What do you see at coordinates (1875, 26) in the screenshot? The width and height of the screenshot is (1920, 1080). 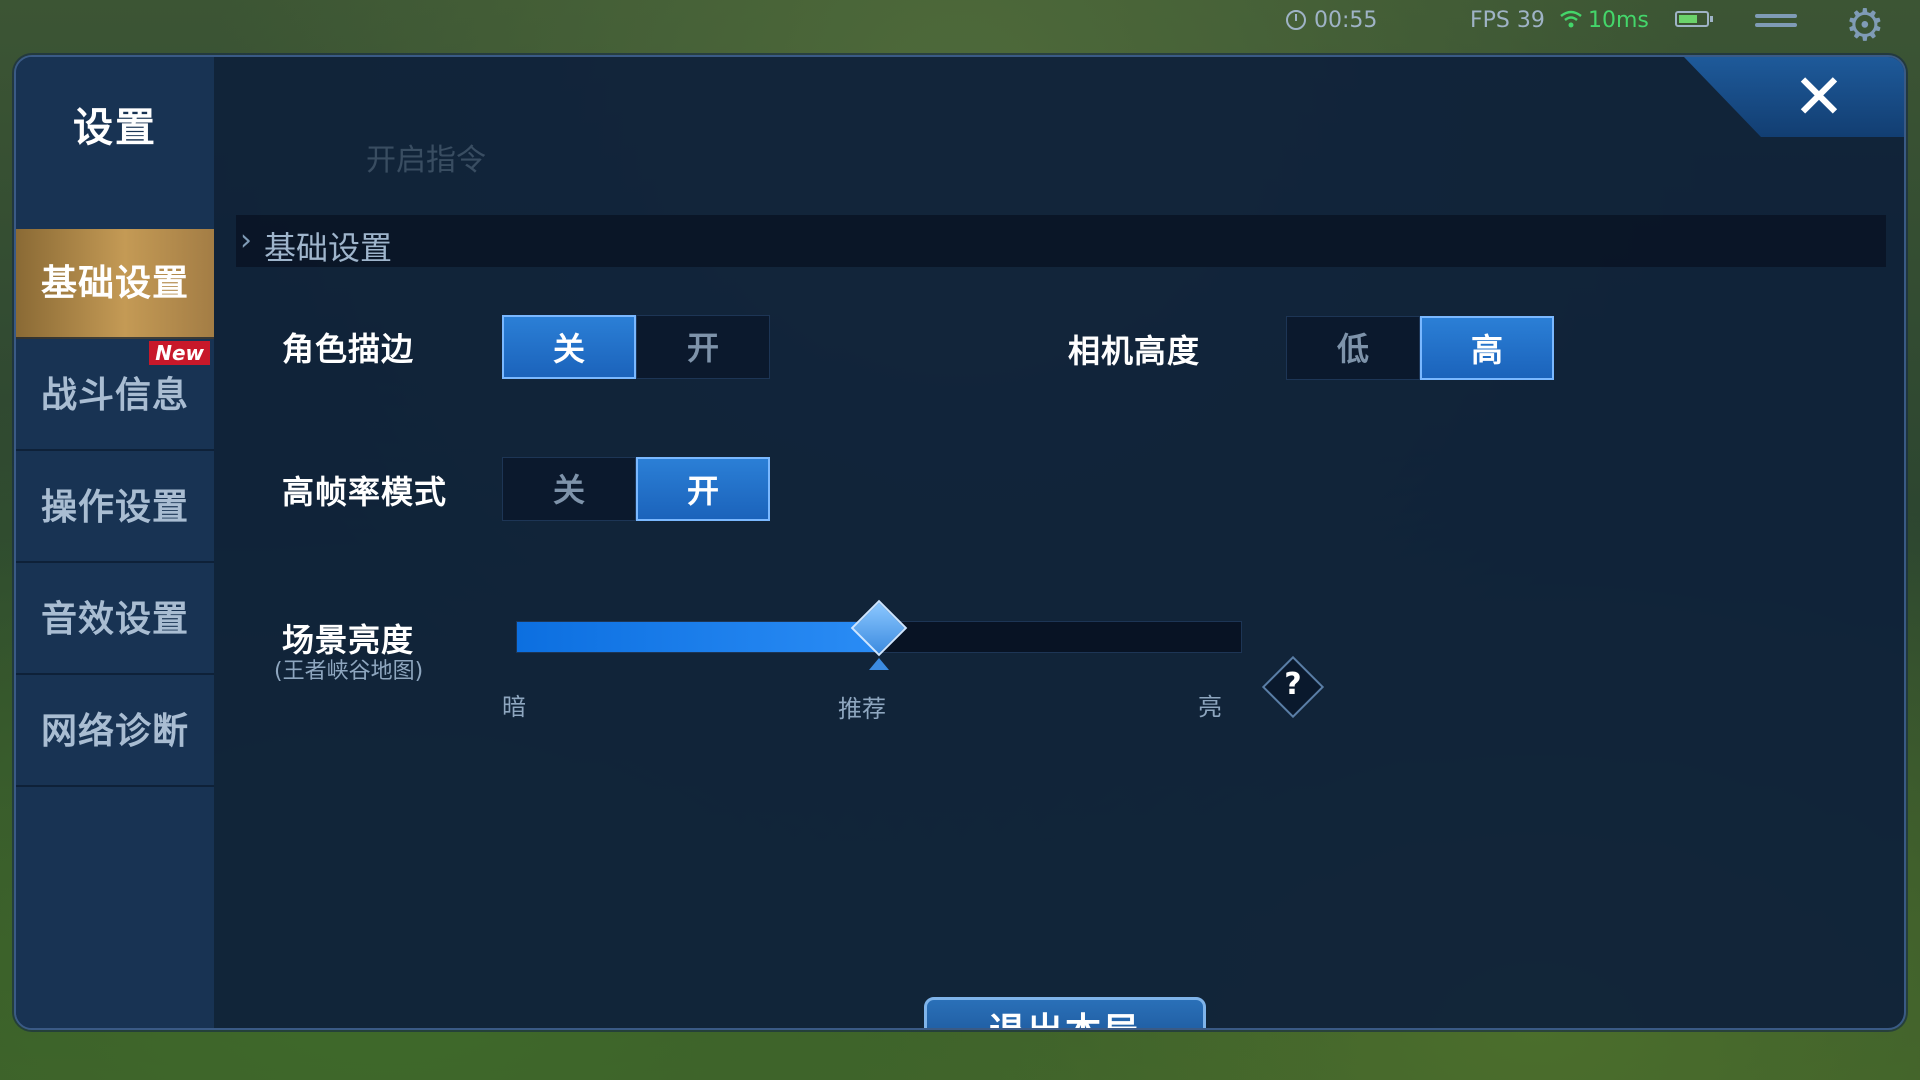 I see `gear-icon: ⚙` at bounding box center [1875, 26].